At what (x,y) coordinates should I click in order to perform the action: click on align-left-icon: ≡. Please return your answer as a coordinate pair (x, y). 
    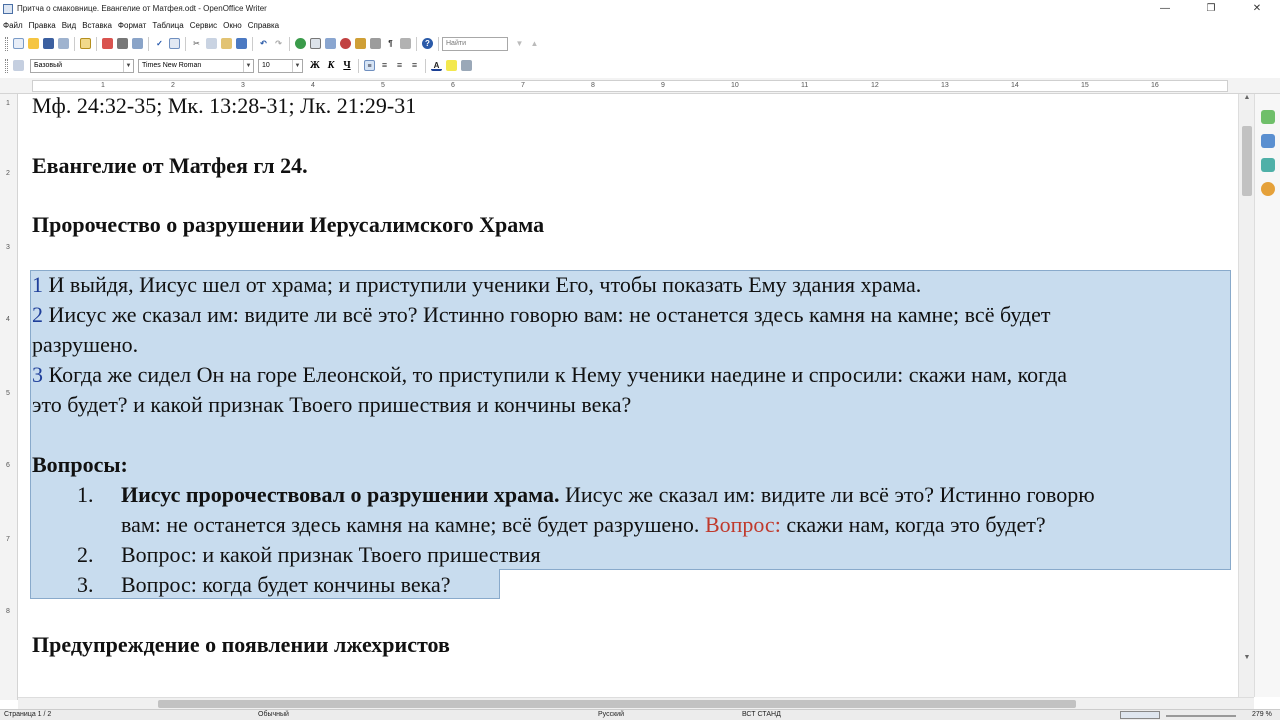
    Looking at the image, I should click on (369, 65).